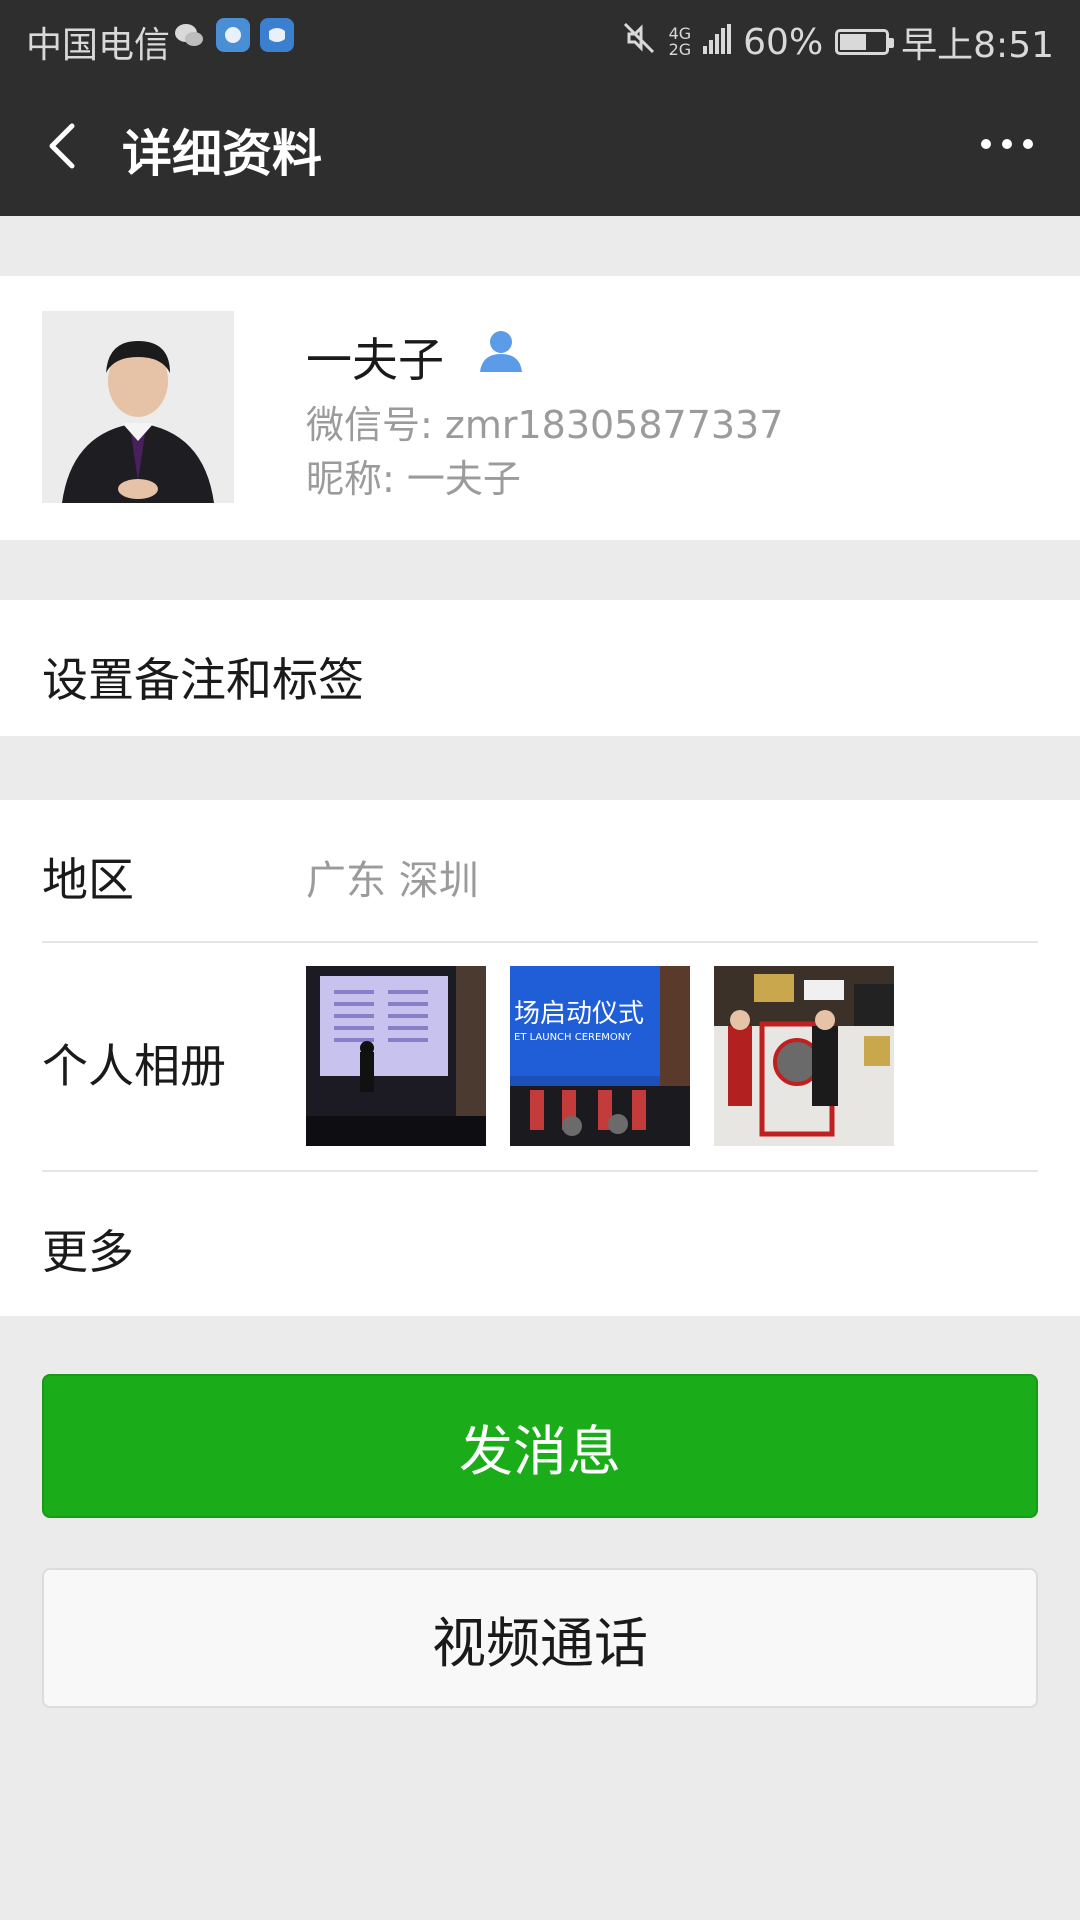 The image size is (1080, 1920). What do you see at coordinates (88, 880) in the screenshot?
I see `region-label: 地区` at bounding box center [88, 880].